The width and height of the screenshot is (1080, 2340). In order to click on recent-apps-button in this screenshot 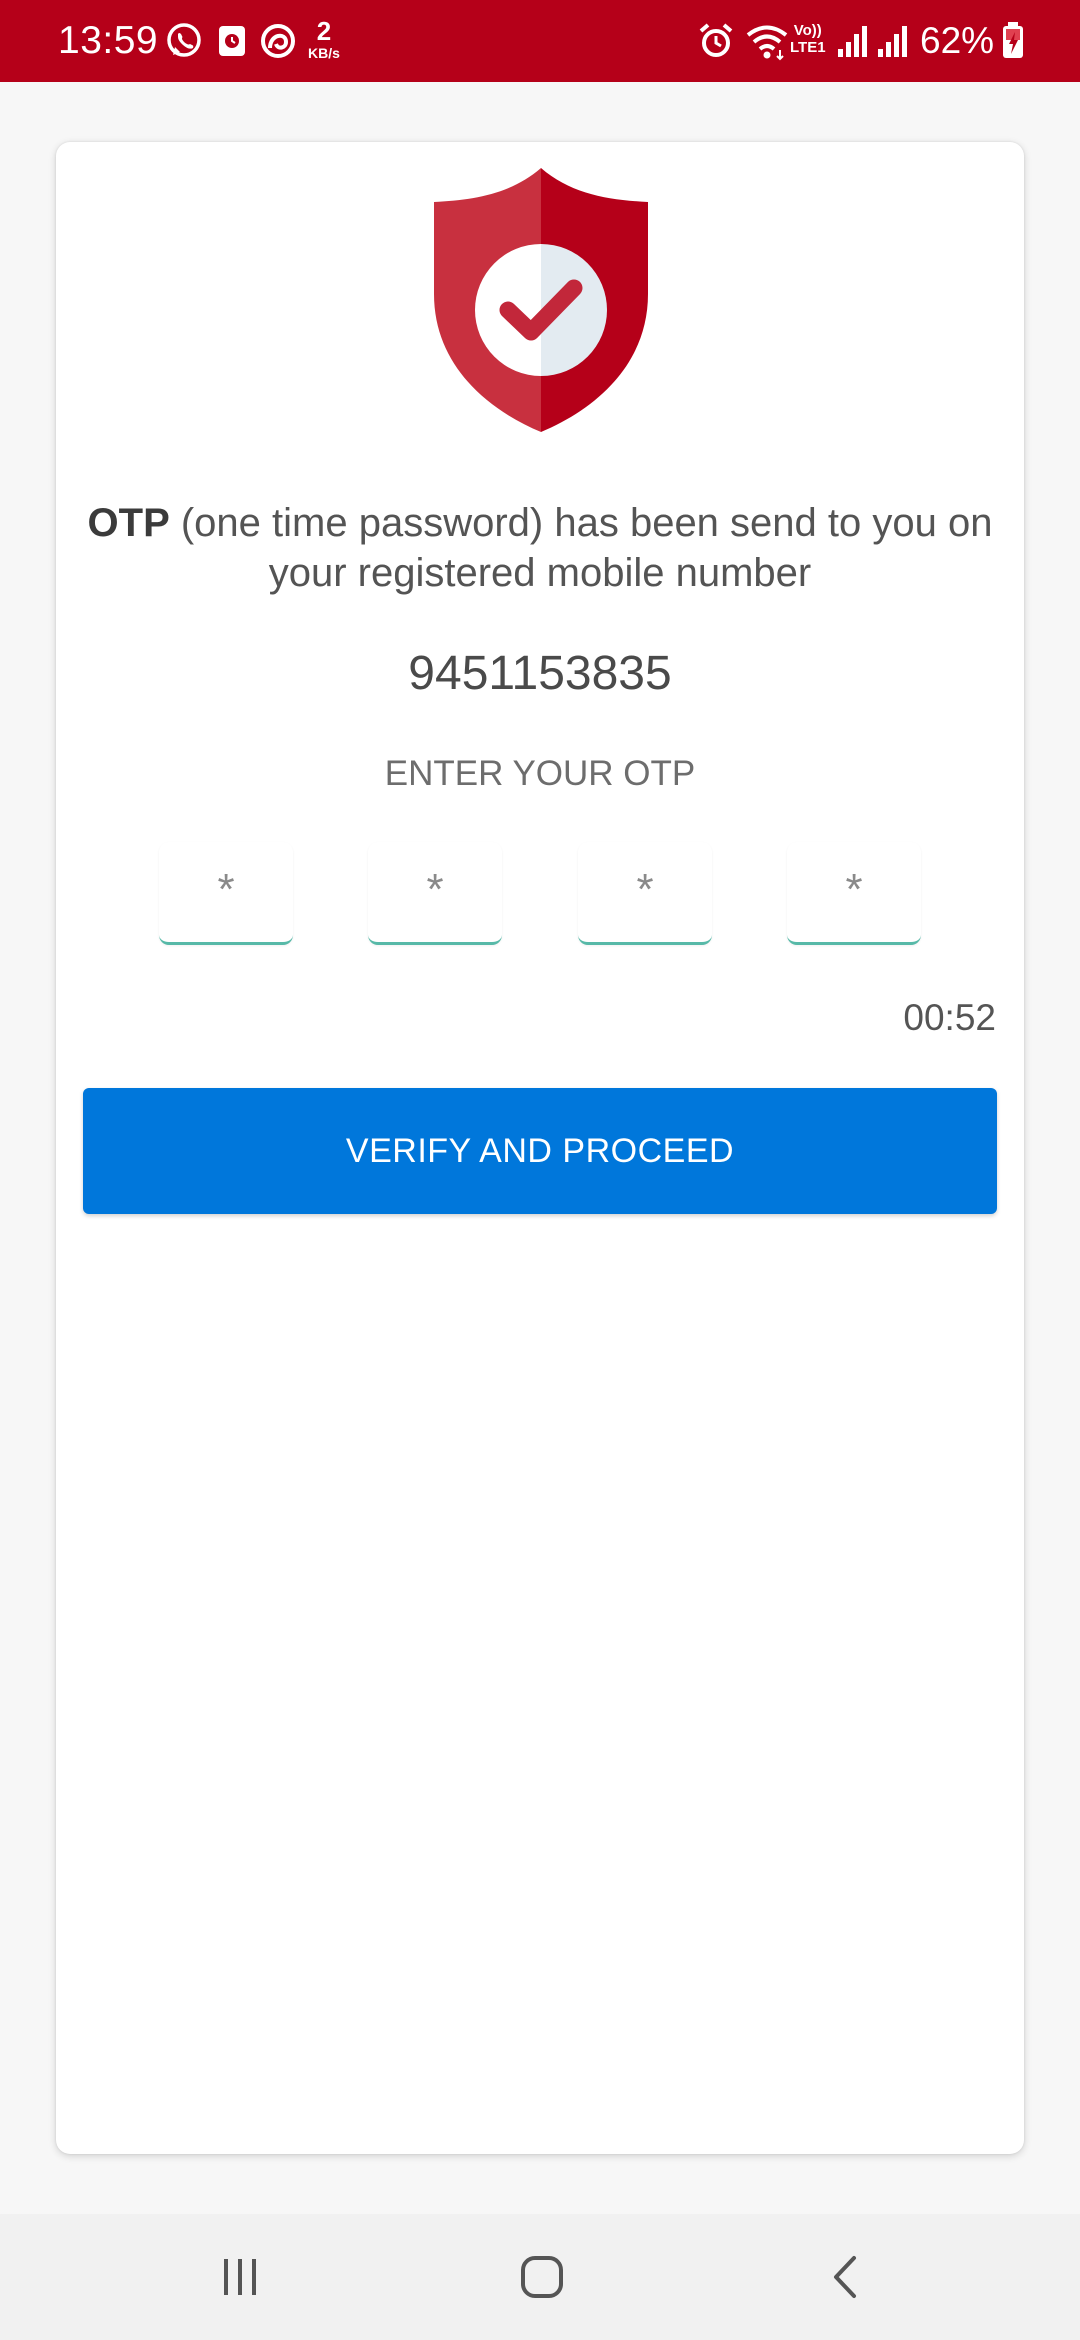, I will do `click(240, 2277)`.